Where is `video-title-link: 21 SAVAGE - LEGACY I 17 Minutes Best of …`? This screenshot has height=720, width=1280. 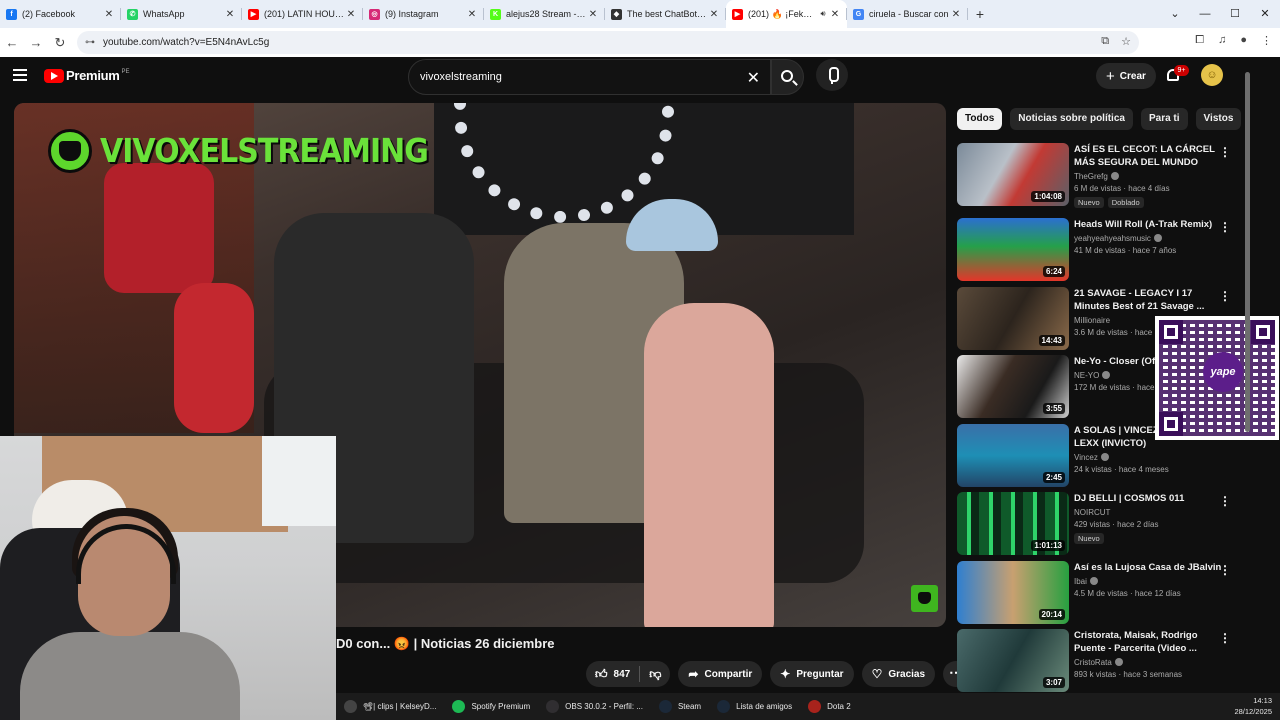
video-title-link: 21 SAVAGE - LEGACY I 17 Minutes Best of … is located at coordinates (1149, 300).